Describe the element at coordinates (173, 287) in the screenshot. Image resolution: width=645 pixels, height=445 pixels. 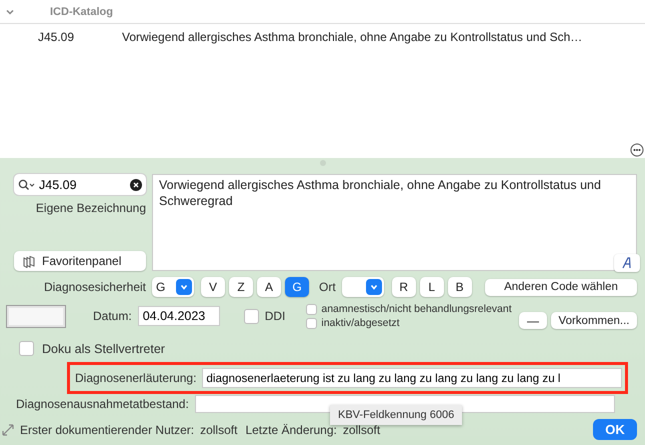
I see `certainty-select: G` at that location.